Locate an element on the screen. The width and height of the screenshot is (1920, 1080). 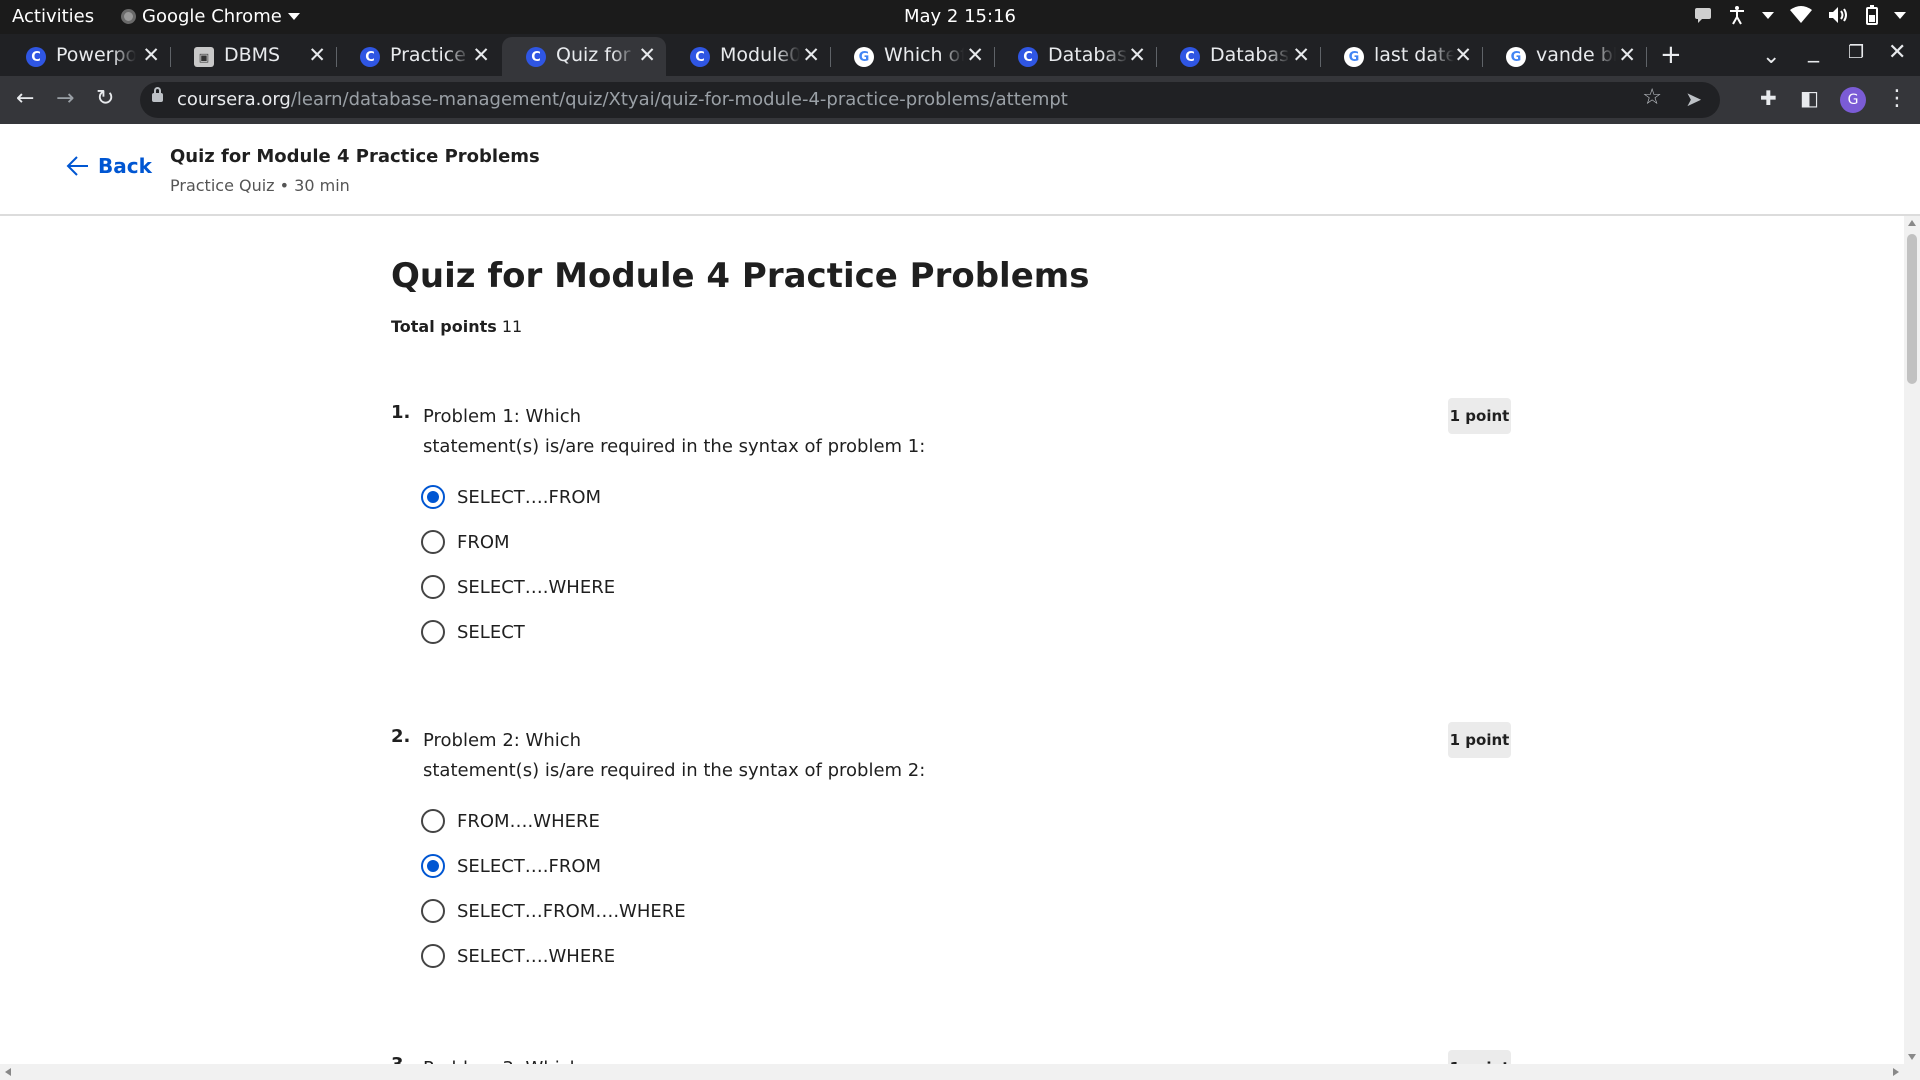
tab-search-button: ⌄ is located at coordinates (1771, 56).